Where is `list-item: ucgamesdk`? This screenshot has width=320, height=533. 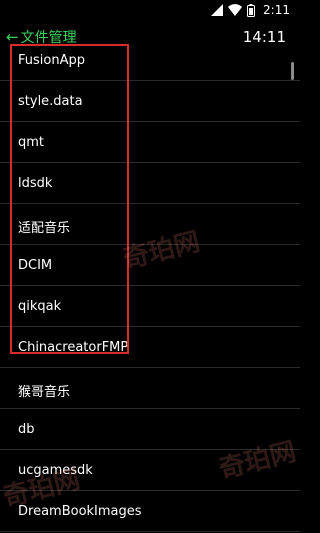 list-item: ucgamesdk is located at coordinates (150, 470).